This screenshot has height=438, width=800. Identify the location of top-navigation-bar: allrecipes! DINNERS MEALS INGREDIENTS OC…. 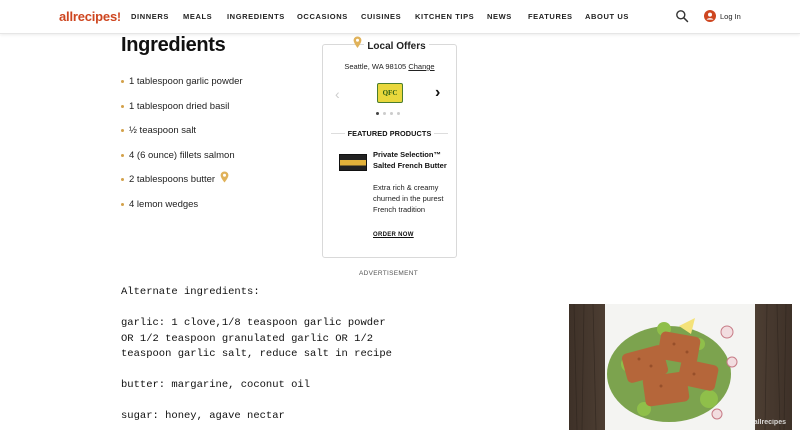
(400, 17).